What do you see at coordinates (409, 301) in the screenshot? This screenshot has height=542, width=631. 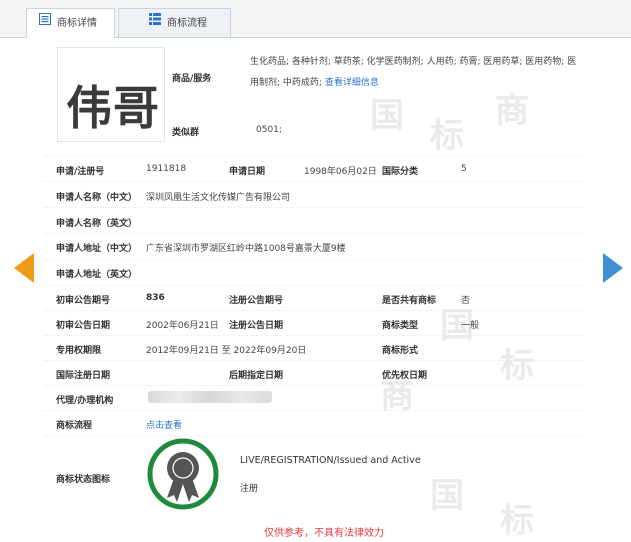 I see `shared-label: 是否共有商标` at bounding box center [409, 301].